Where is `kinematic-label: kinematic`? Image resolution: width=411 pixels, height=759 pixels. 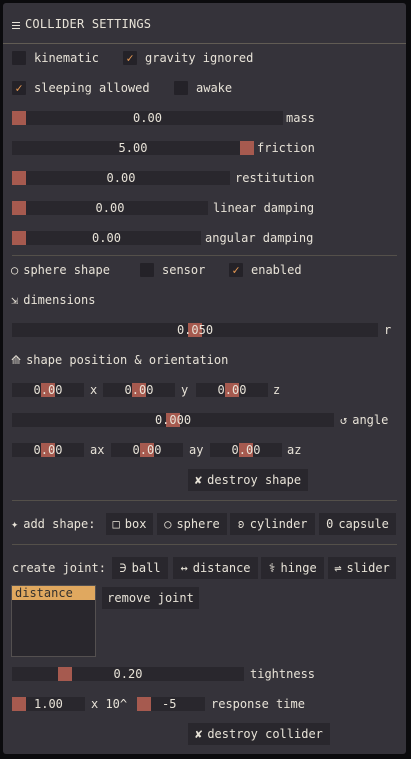
kinematic-label: kinematic is located at coordinates (67, 58).